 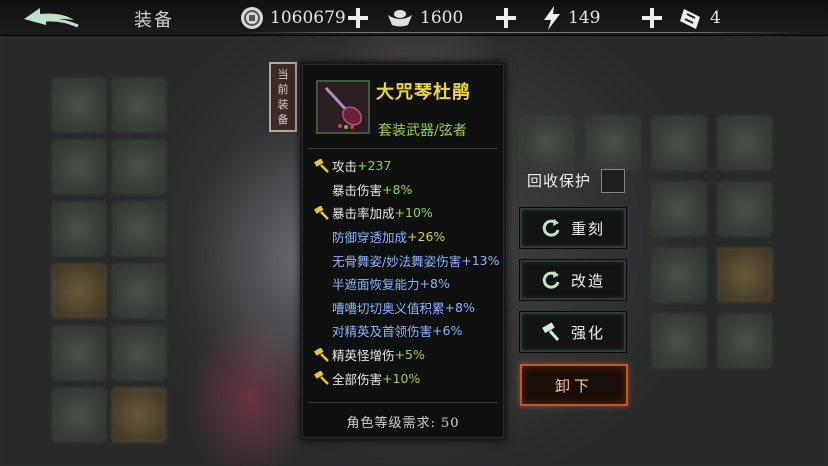 I want to click on stat-row: 全部伤害 +10%, so click(x=409, y=378).